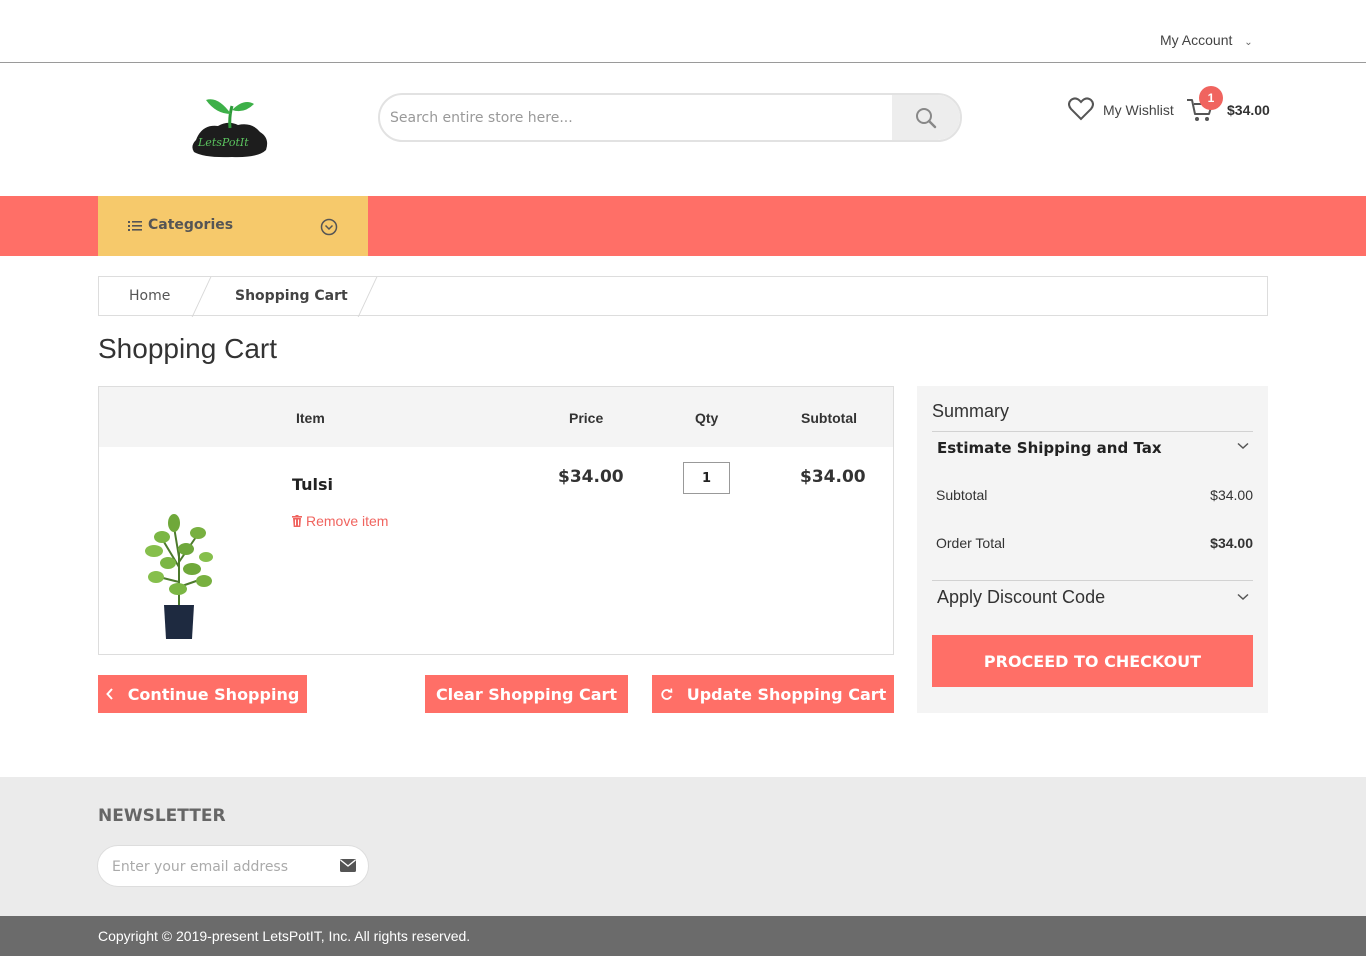 Image resolution: width=1366 pixels, height=956 pixels. Describe the element at coordinates (1094, 543) in the screenshot. I see `summary-order-total-row: Order Total $34.00` at that location.